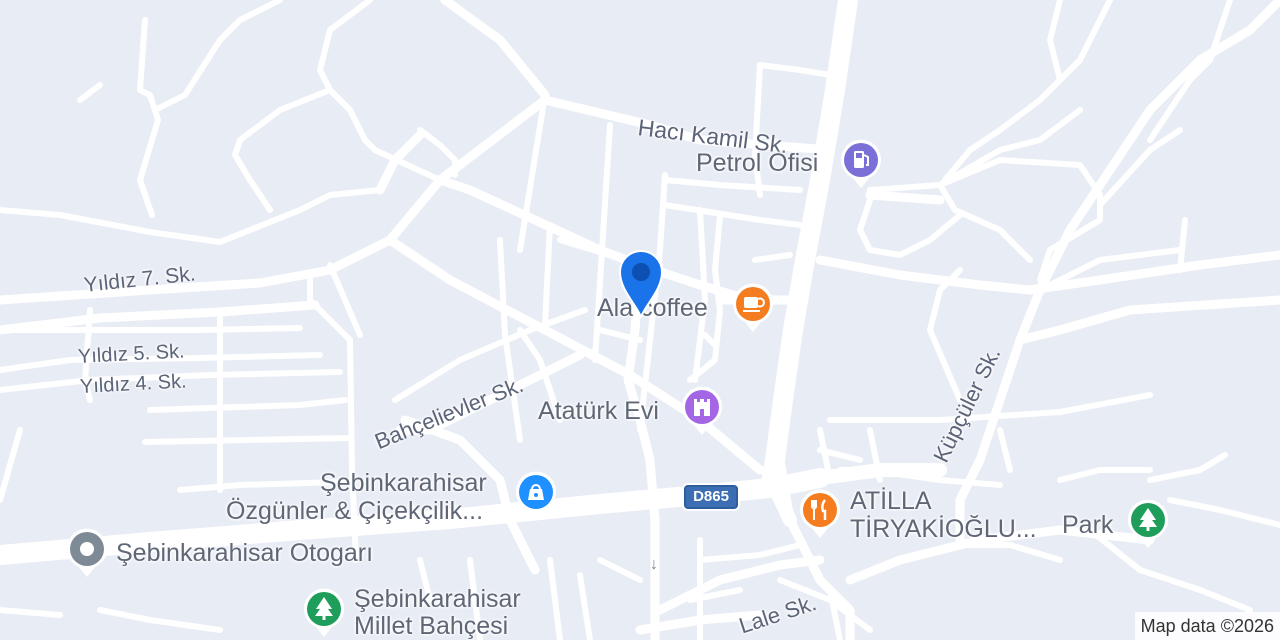 The height and width of the screenshot is (640, 1280). I want to click on selected-location-pin, so click(641, 282).